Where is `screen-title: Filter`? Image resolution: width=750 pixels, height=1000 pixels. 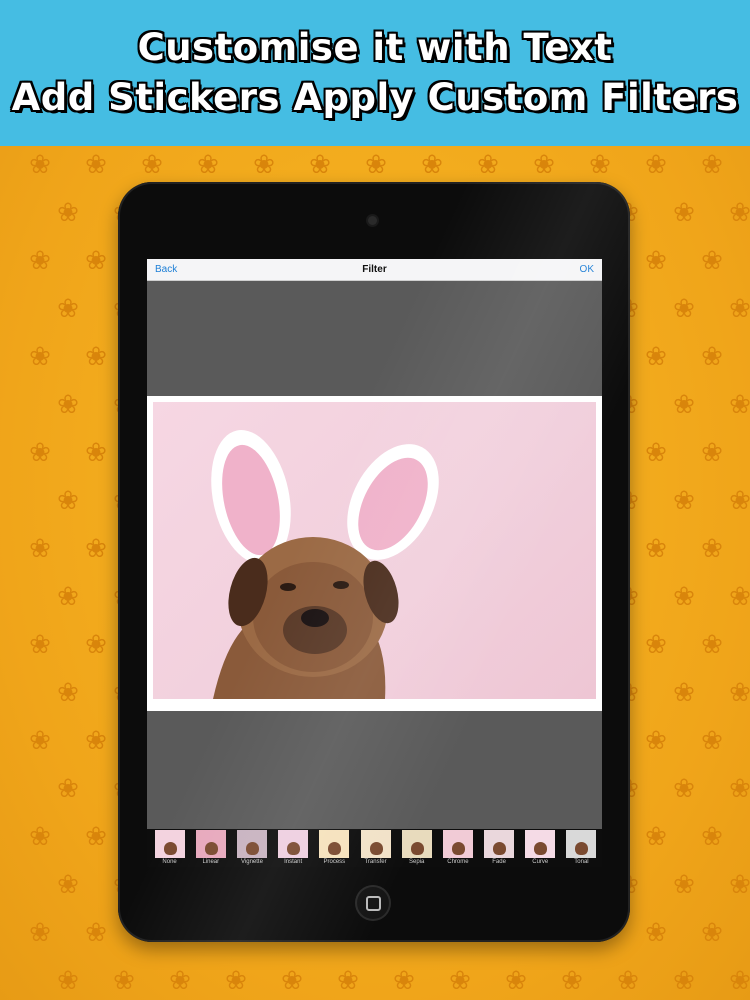 screen-title: Filter is located at coordinates (374, 269).